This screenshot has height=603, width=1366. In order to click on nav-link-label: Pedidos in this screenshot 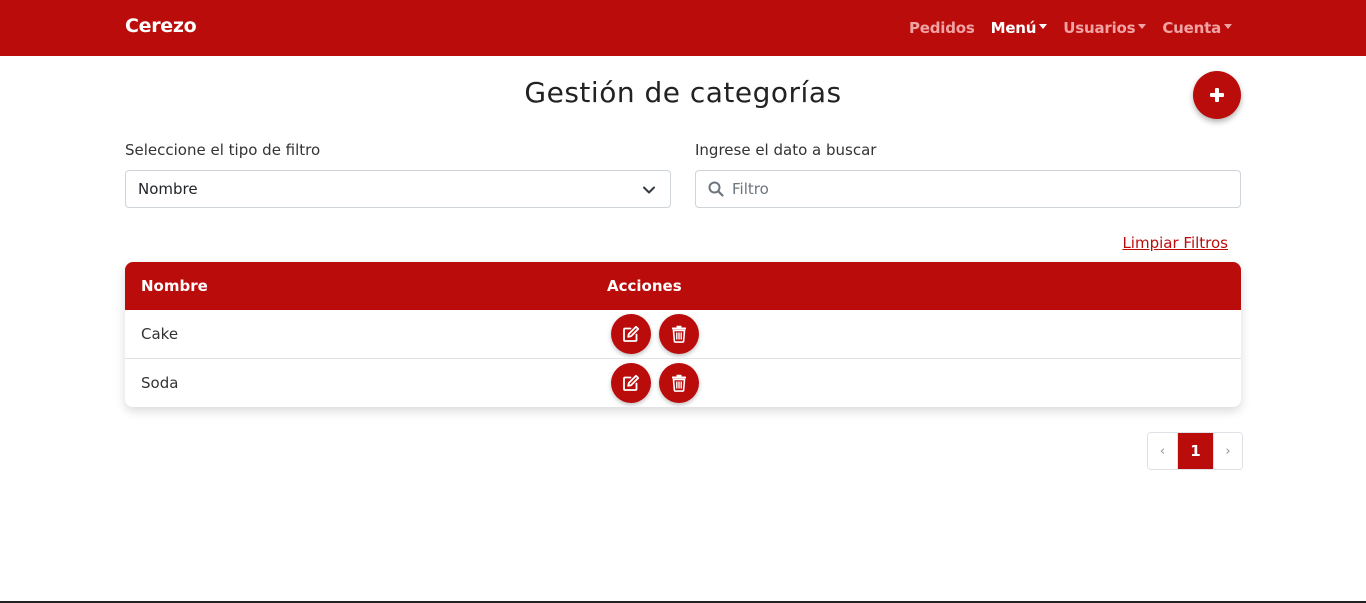, I will do `click(941, 28)`.